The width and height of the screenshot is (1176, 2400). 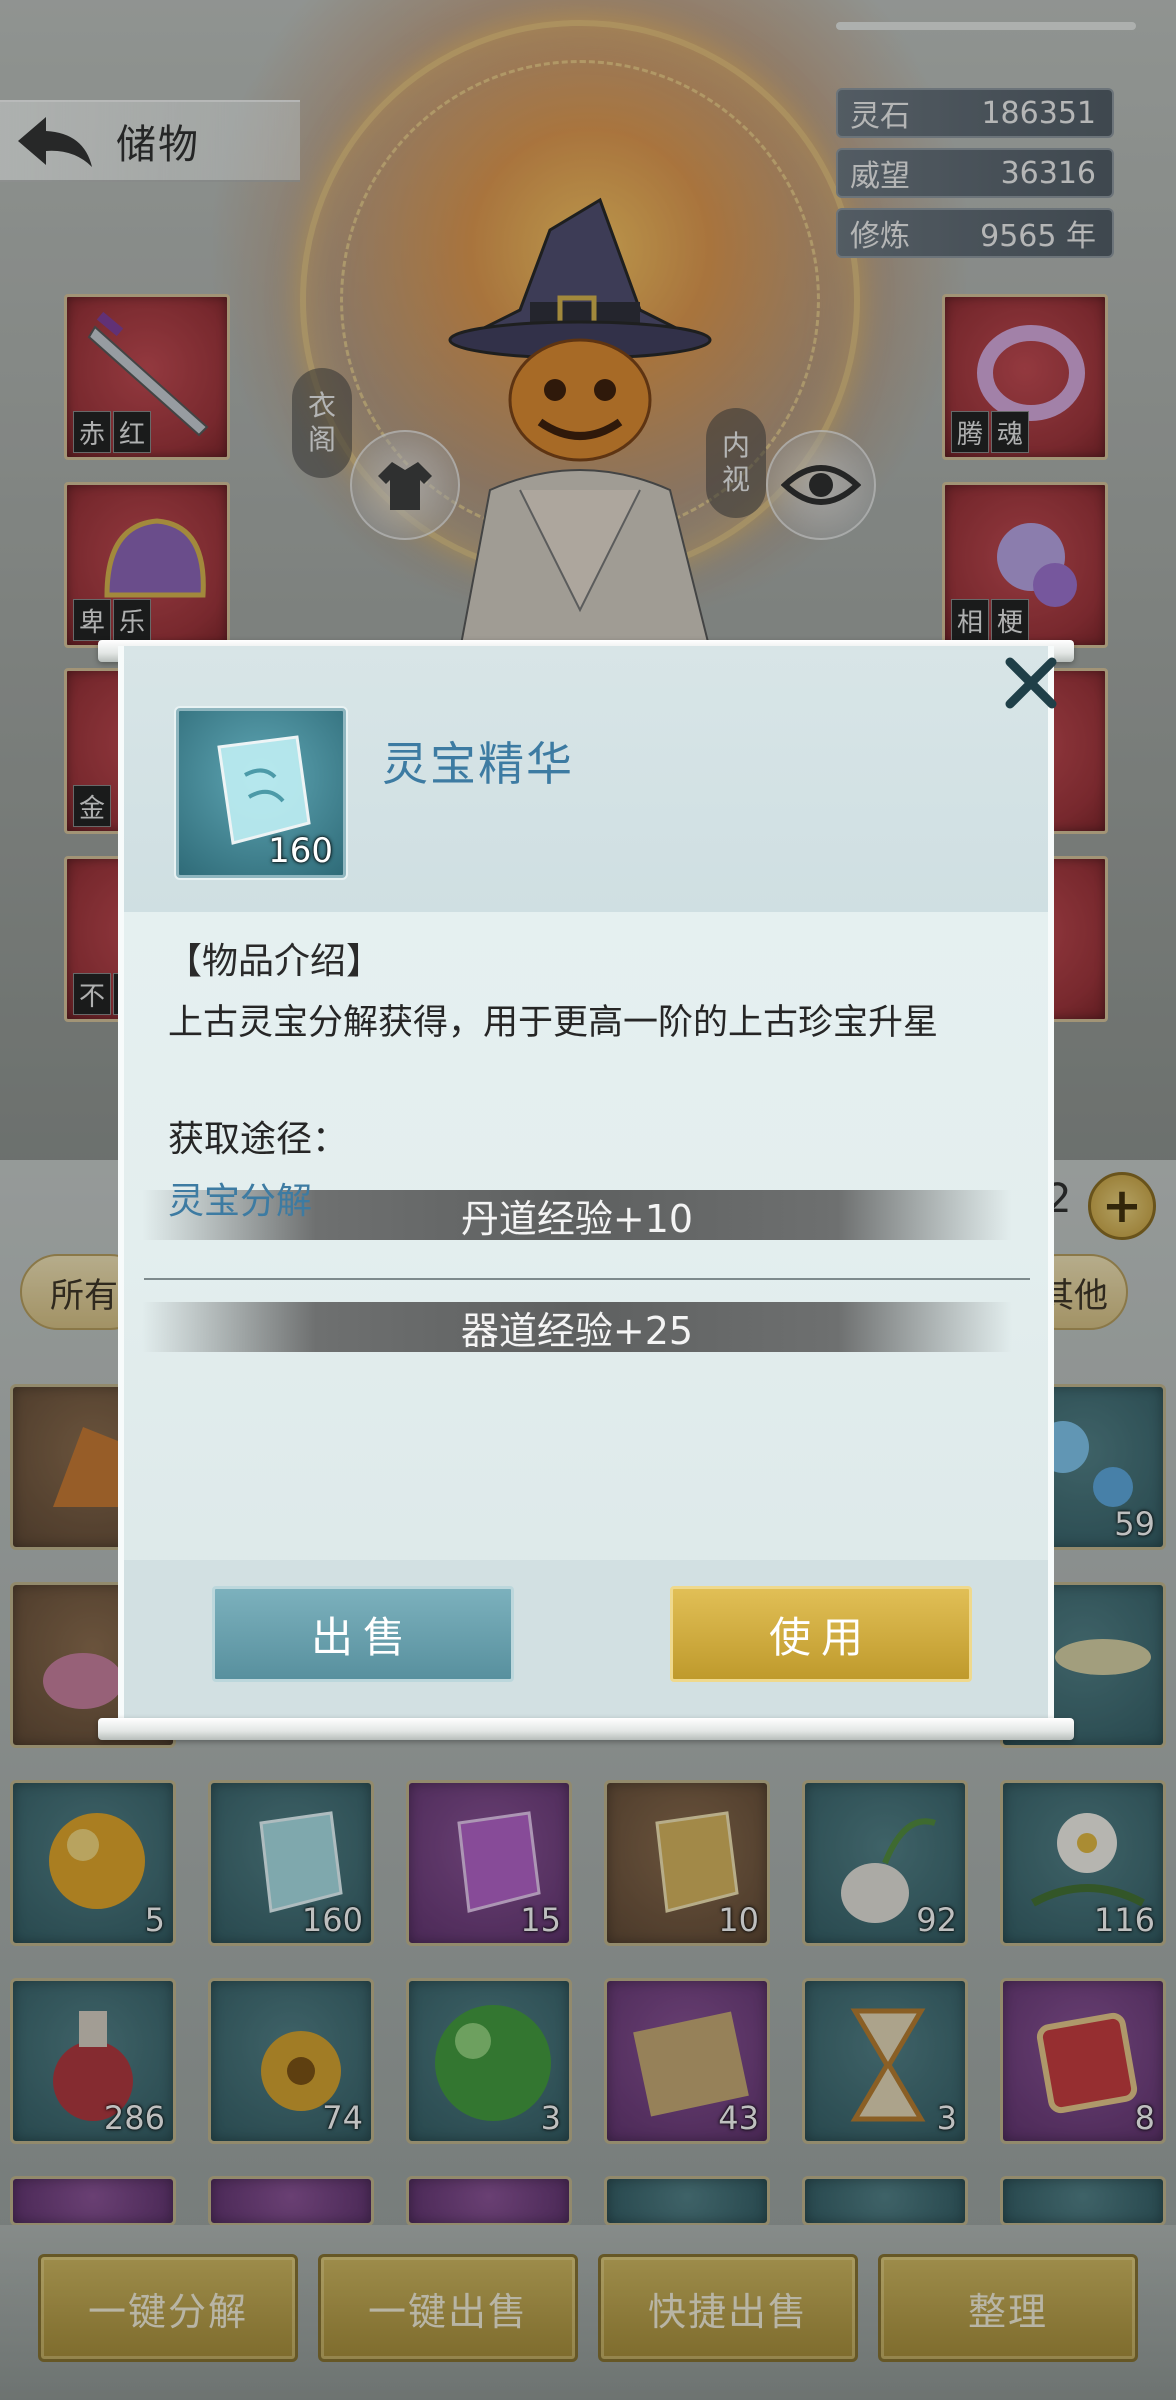 What do you see at coordinates (240, 1198) in the screenshot?
I see `acquire-link: 灵宝分解` at bounding box center [240, 1198].